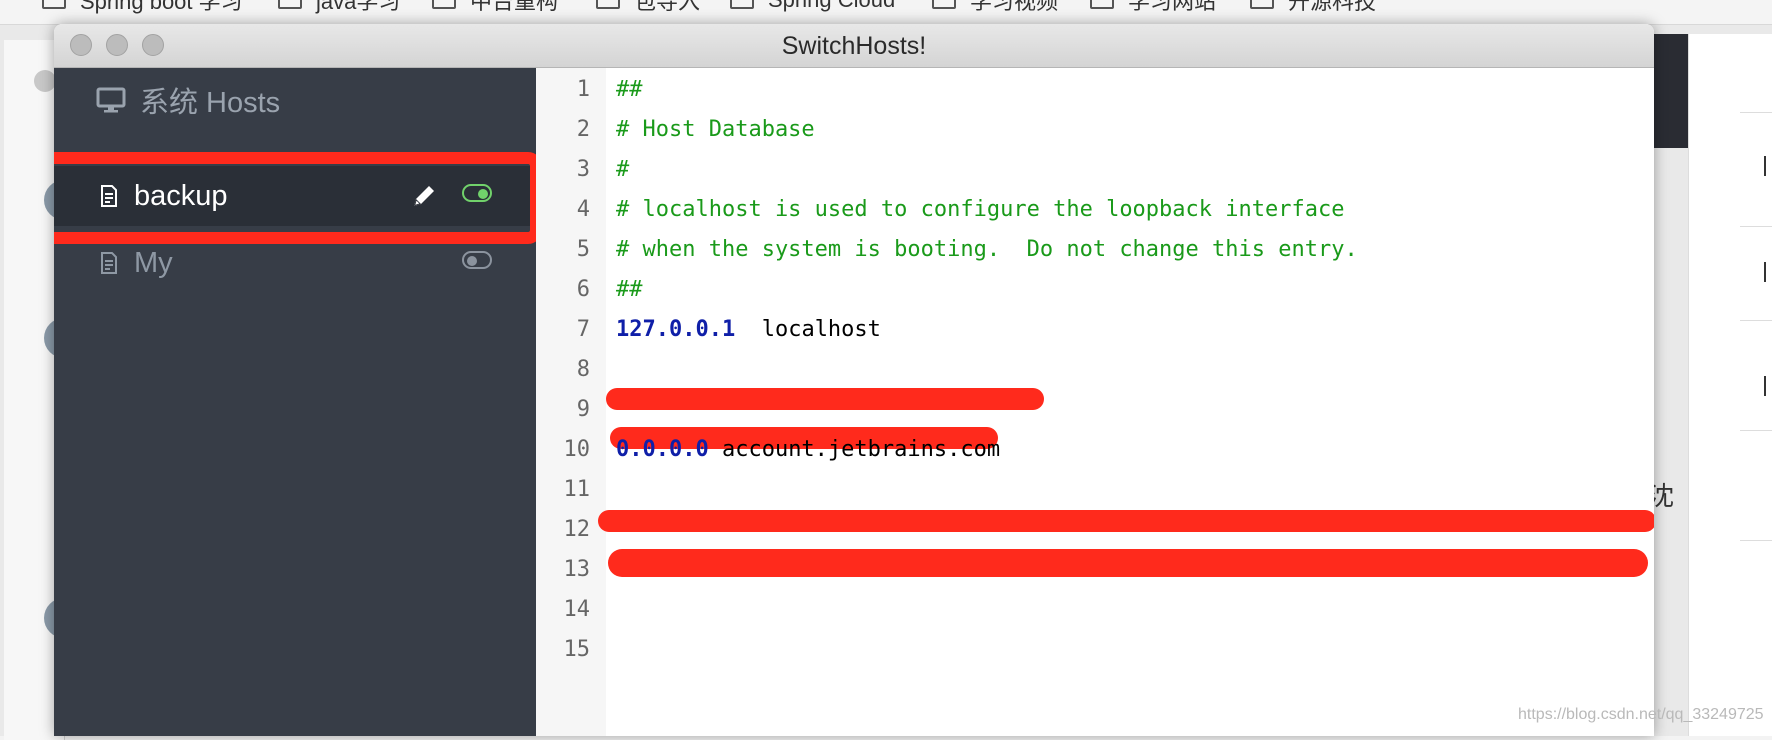  Describe the element at coordinates (583, 249) in the screenshot. I see `line-number: 5` at that location.